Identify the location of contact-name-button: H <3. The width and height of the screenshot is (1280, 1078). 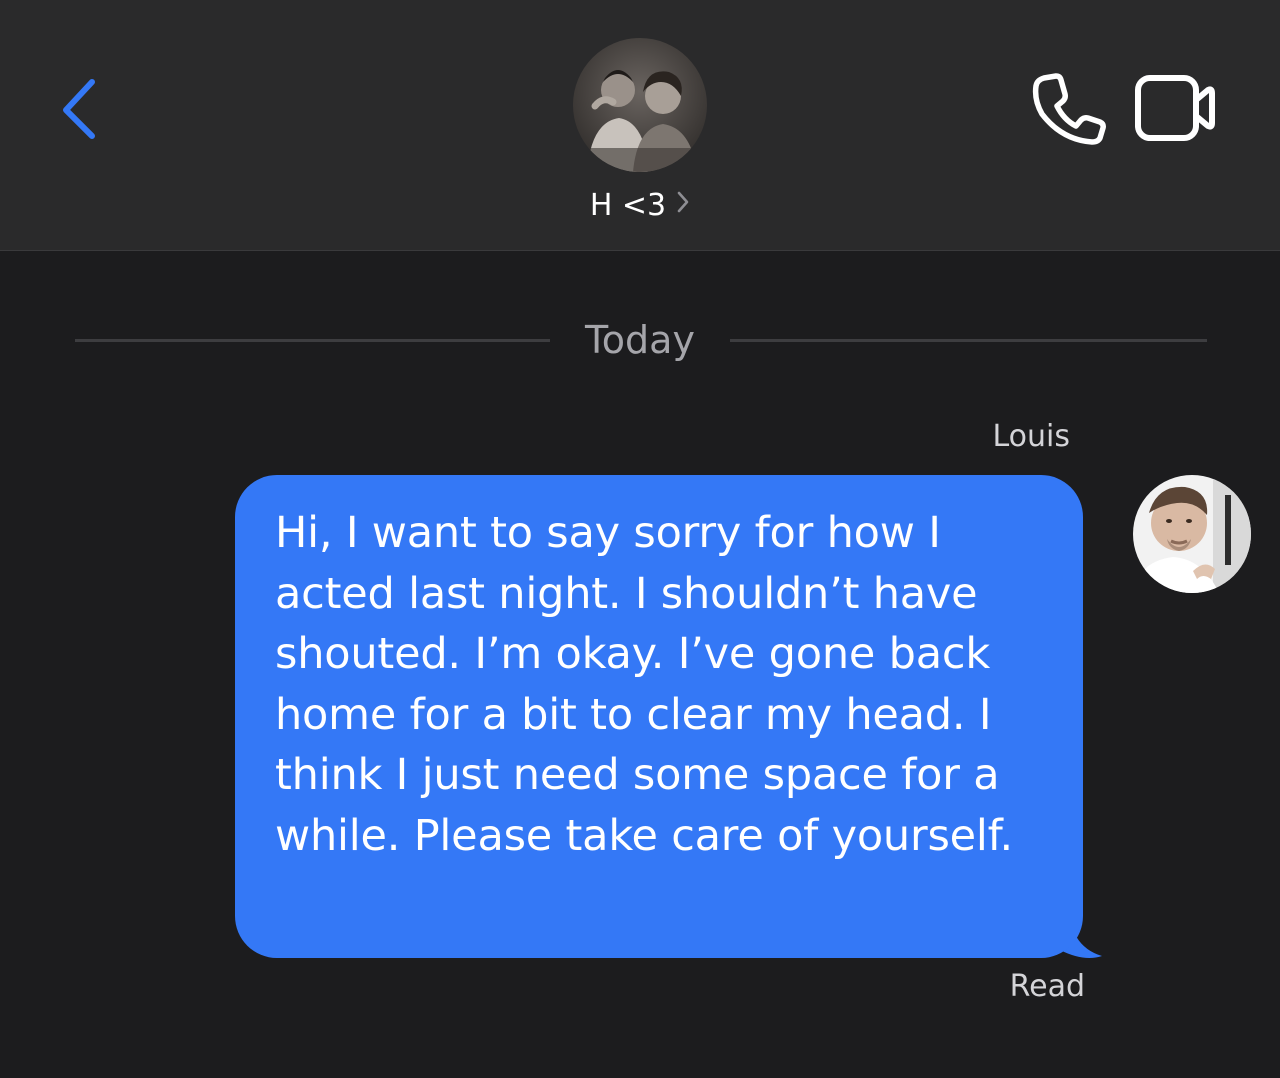
(640, 206).